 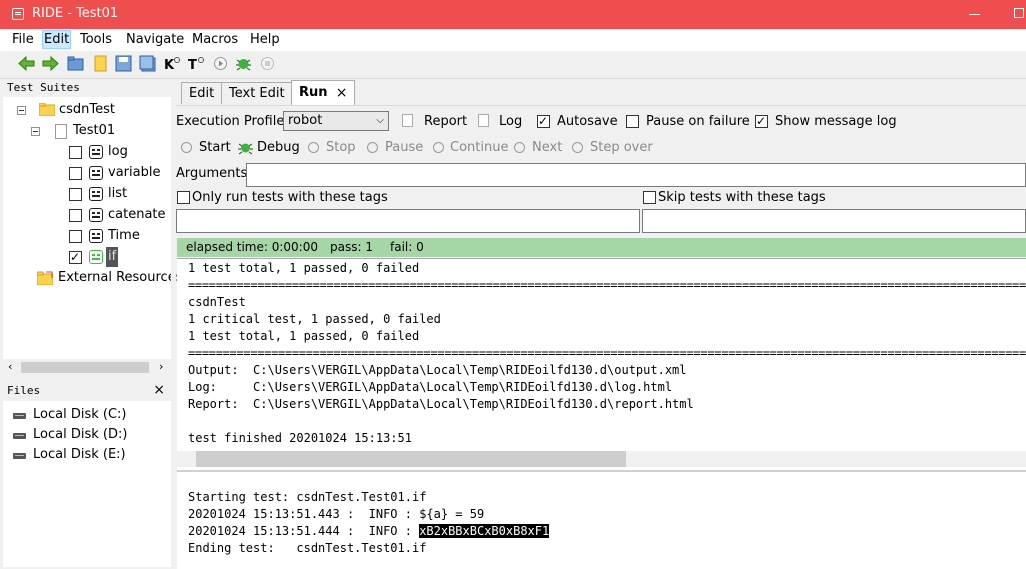 I want to click on menu-macros: Macros, so click(x=215, y=39).